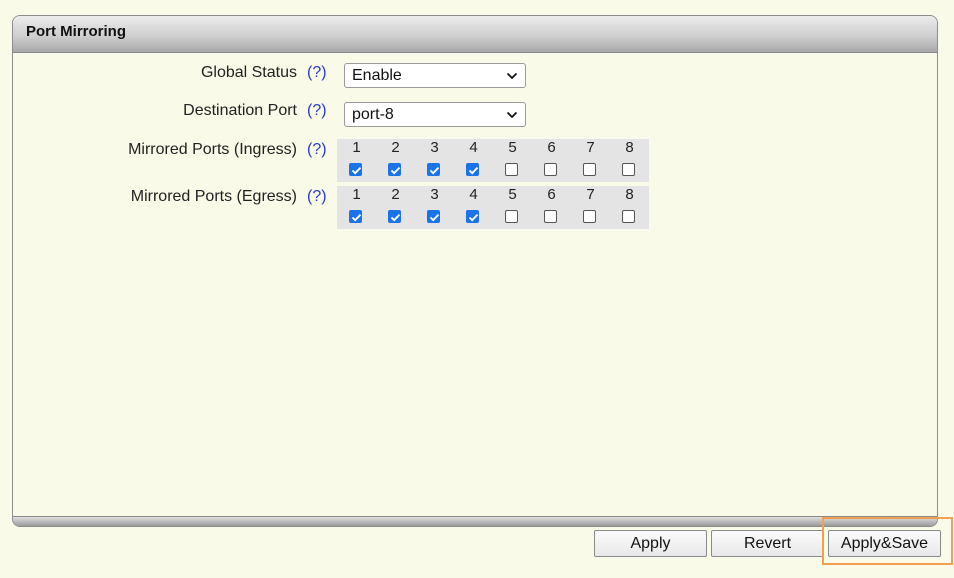 The width and height of the screenshot is (954, 578). What do you see at coordinates (395, 160) in the screenshot?
I see `ingress-port-2: 2` at bounding box center [395, 160].